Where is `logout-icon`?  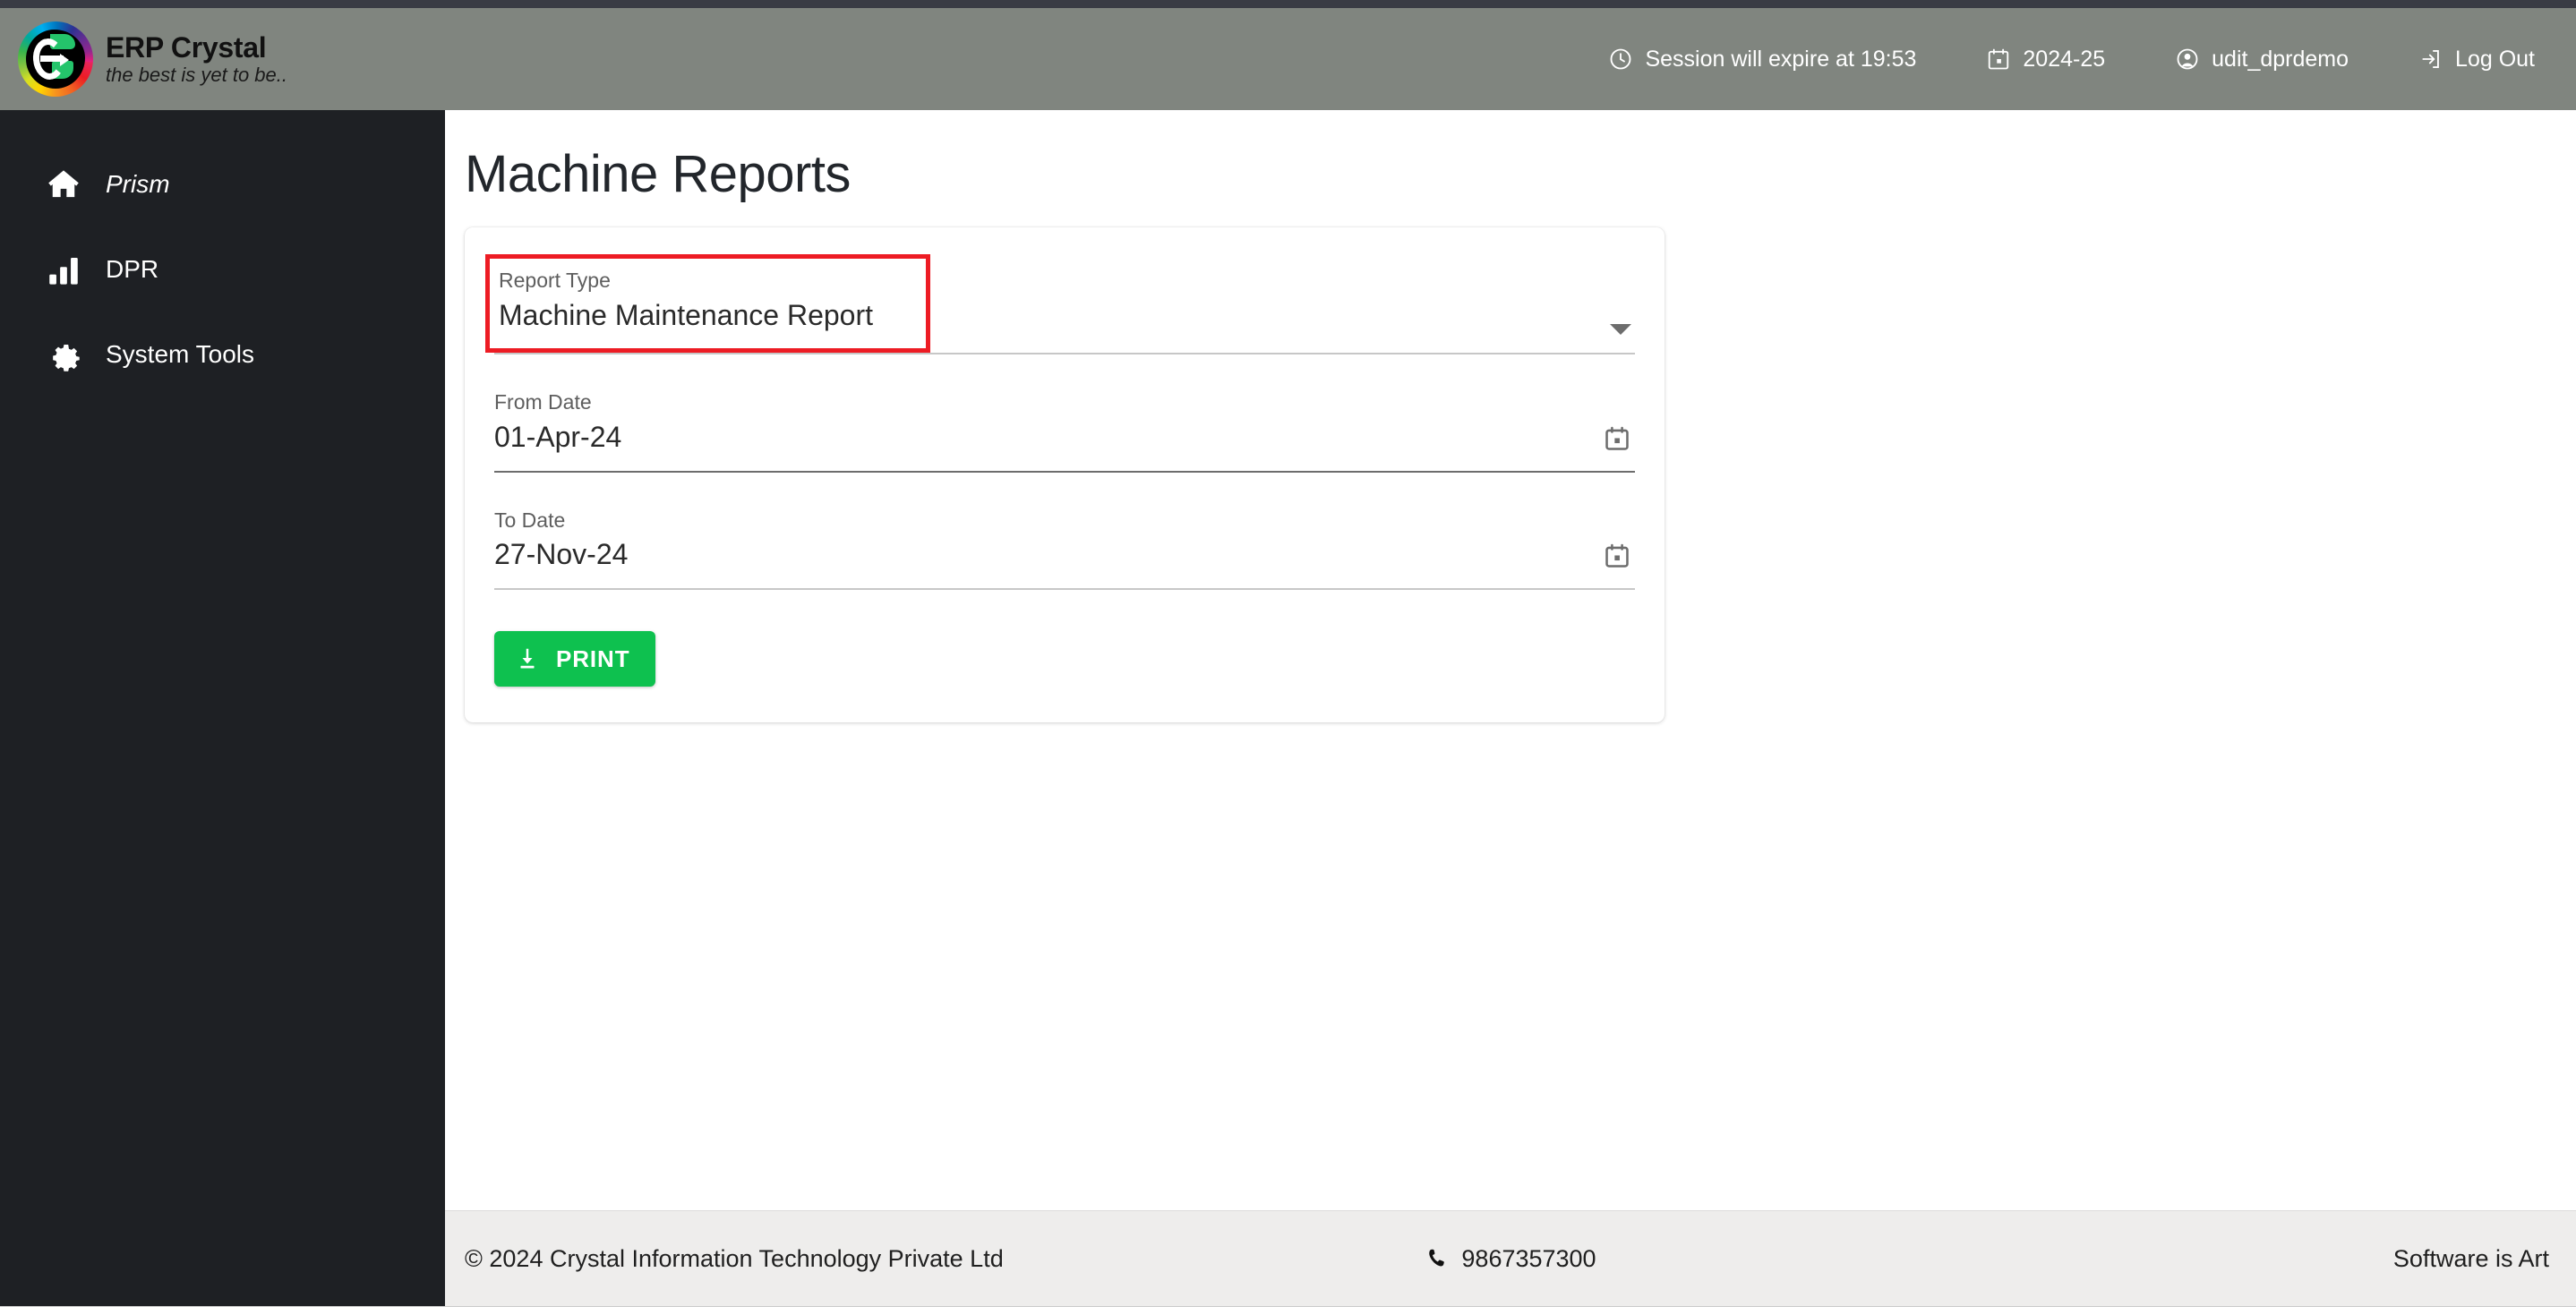
logout-icon is located at coordinates (2430, 60).